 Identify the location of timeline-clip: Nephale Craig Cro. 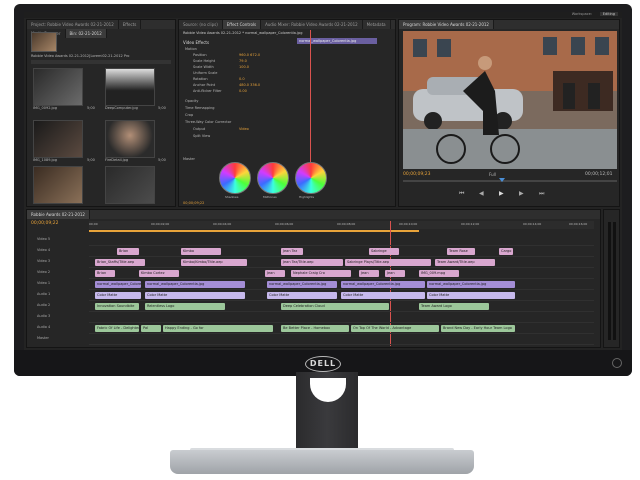
(321, 273).